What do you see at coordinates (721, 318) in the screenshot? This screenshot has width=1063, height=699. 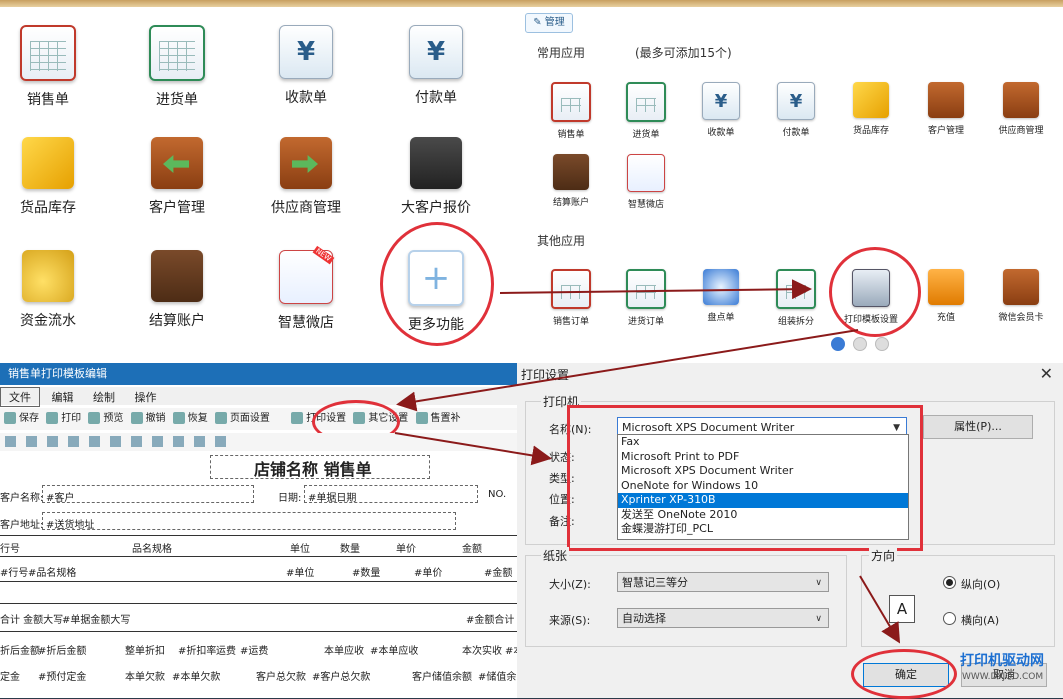 I see `app-label: 盘点单` at bounding box center [721, 318].